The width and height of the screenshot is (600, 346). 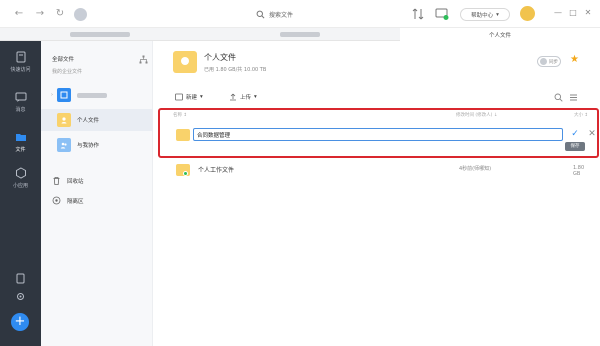 What do you see at coordinates (20, 186) in the screenshot?
I see `rail-label: 小应用` at bounding box center [20, 186].